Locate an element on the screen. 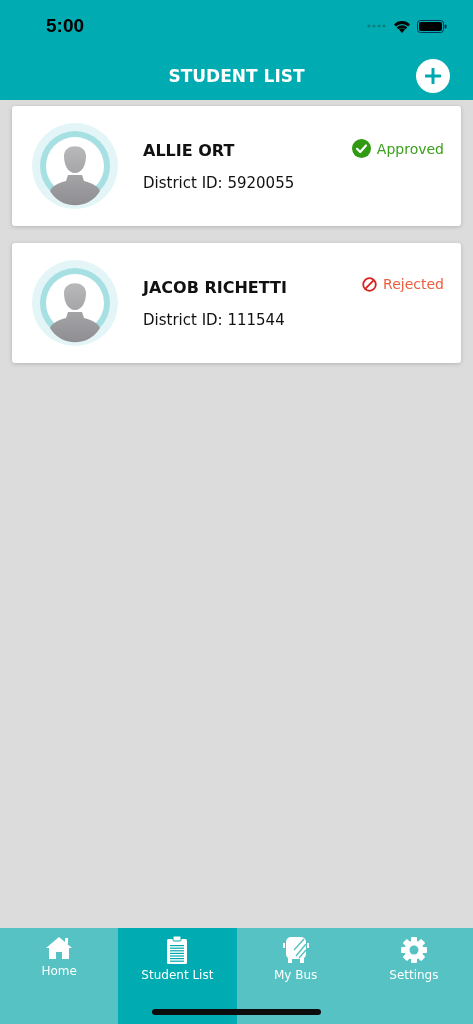 The image size is (473, 1024). plus-icon is located at coordinates (433, 76).